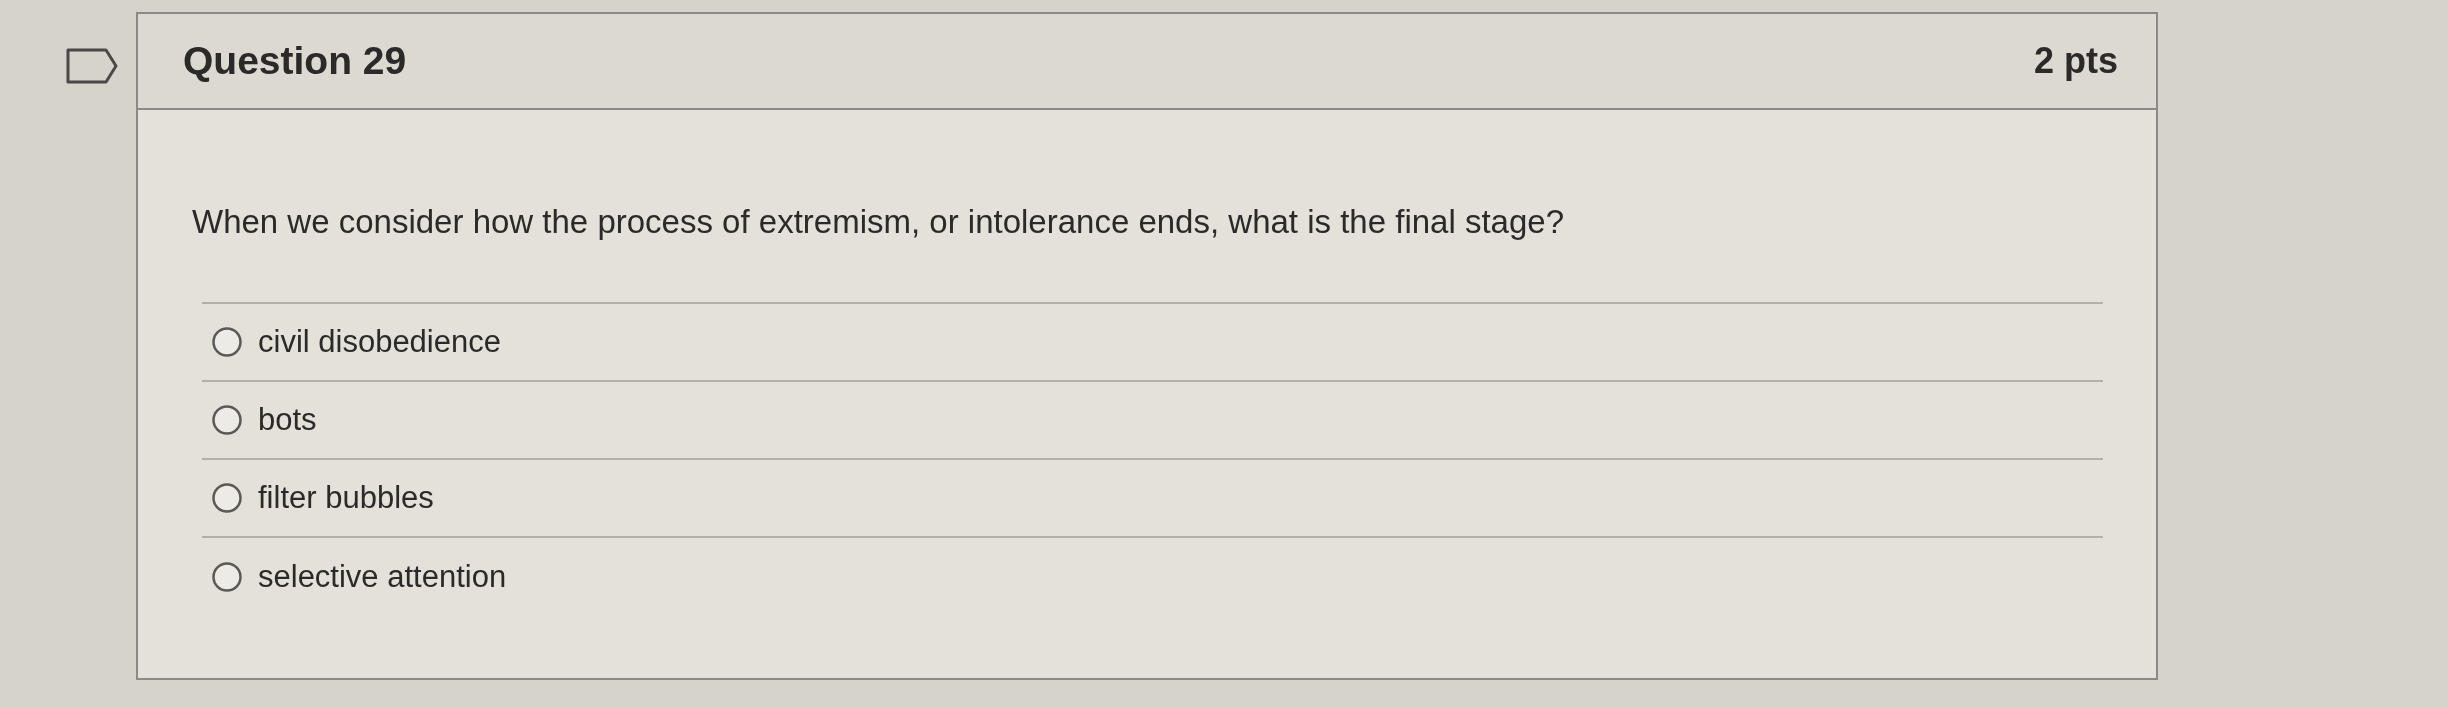  Describe the element at coordinates (379, 342) in the screenshot. I see `answer-label: civil disobedience` at that location.